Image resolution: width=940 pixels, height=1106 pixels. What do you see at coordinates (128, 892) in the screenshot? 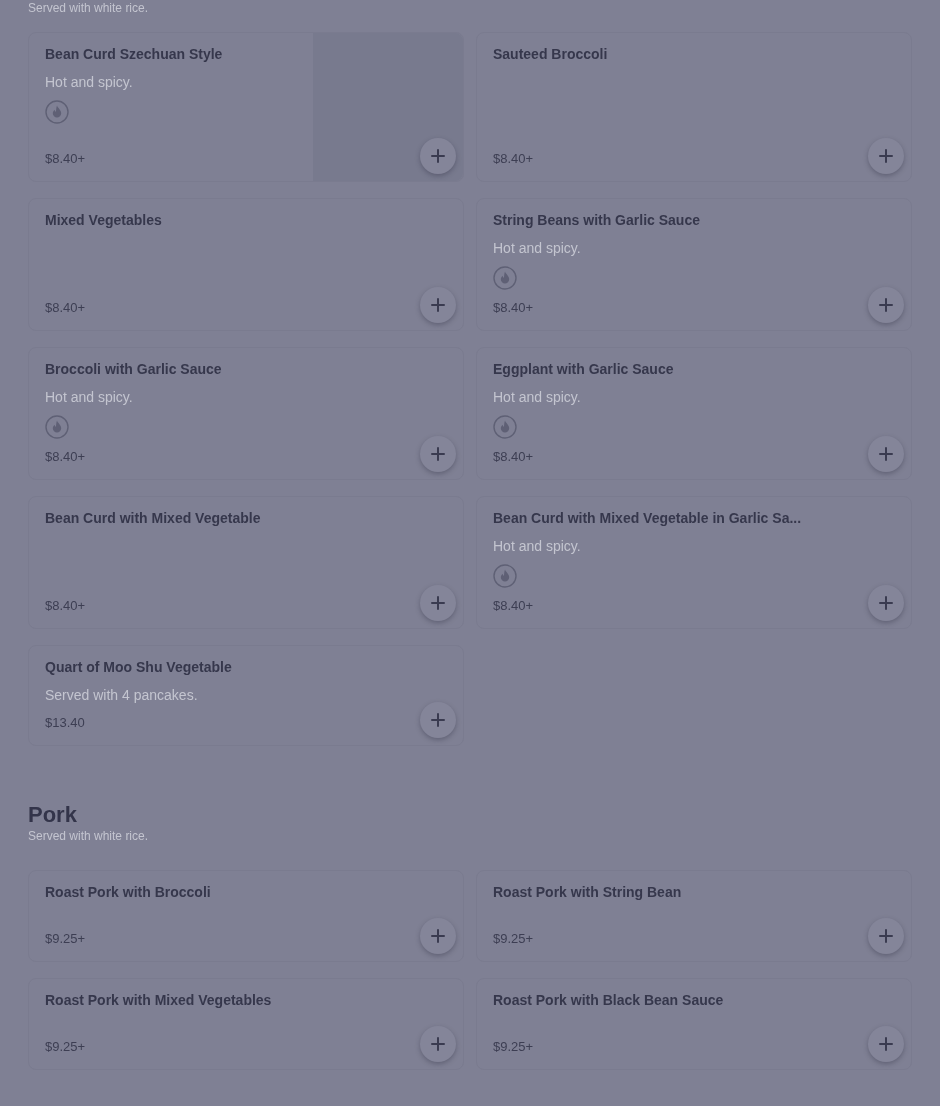
I see `item-name: Roast Pork with Broccoli` at bounding box center [128, 892].